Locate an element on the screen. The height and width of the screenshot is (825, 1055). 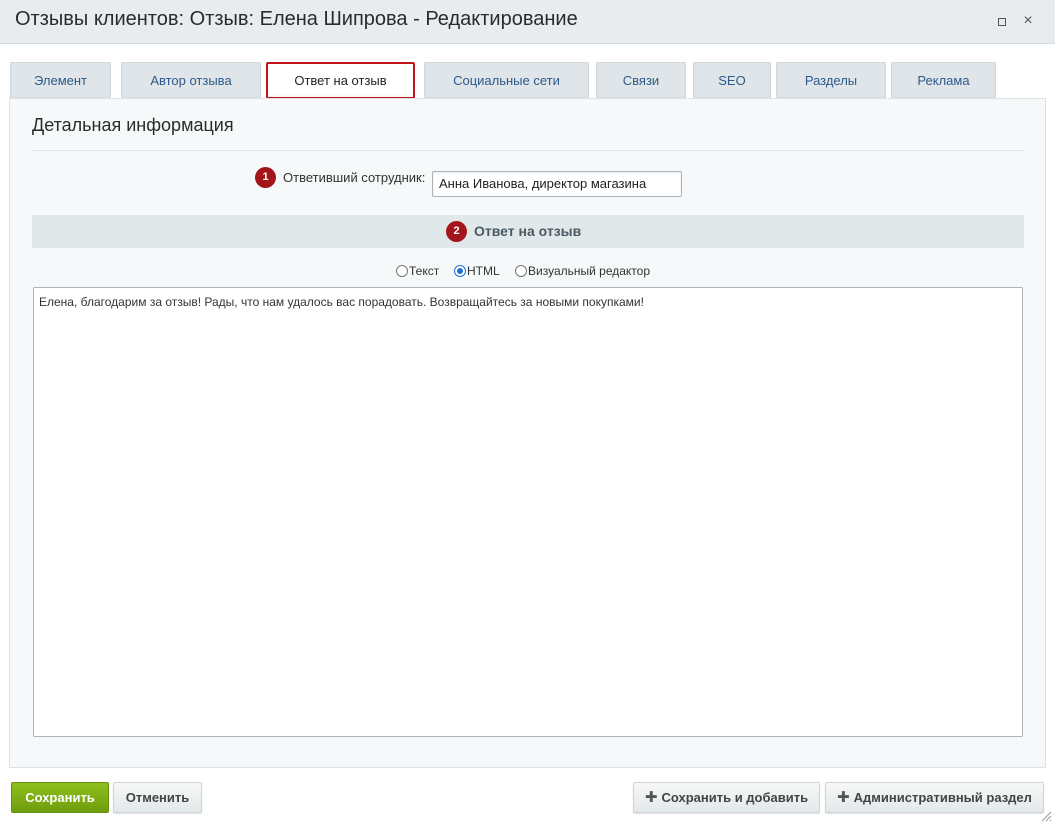
reply-subheader: 2 Ответ на отзыв is located at coordinates (528, 231).